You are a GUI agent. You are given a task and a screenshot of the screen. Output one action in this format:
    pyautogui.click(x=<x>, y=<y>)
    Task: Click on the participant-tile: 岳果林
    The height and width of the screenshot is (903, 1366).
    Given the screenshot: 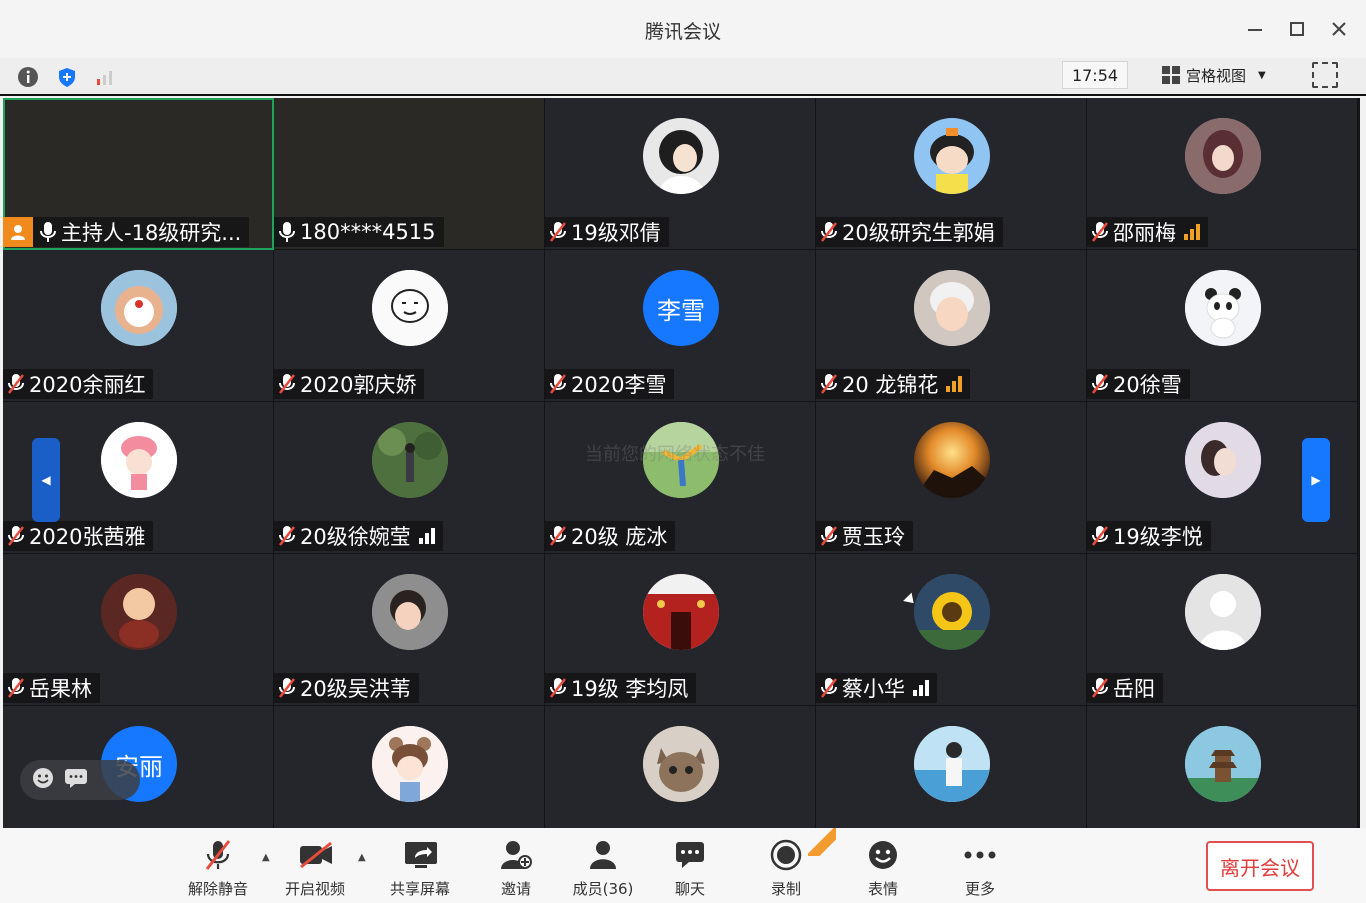 What is the action you would take?
    pyautogui.click(x=138, y=630)
    